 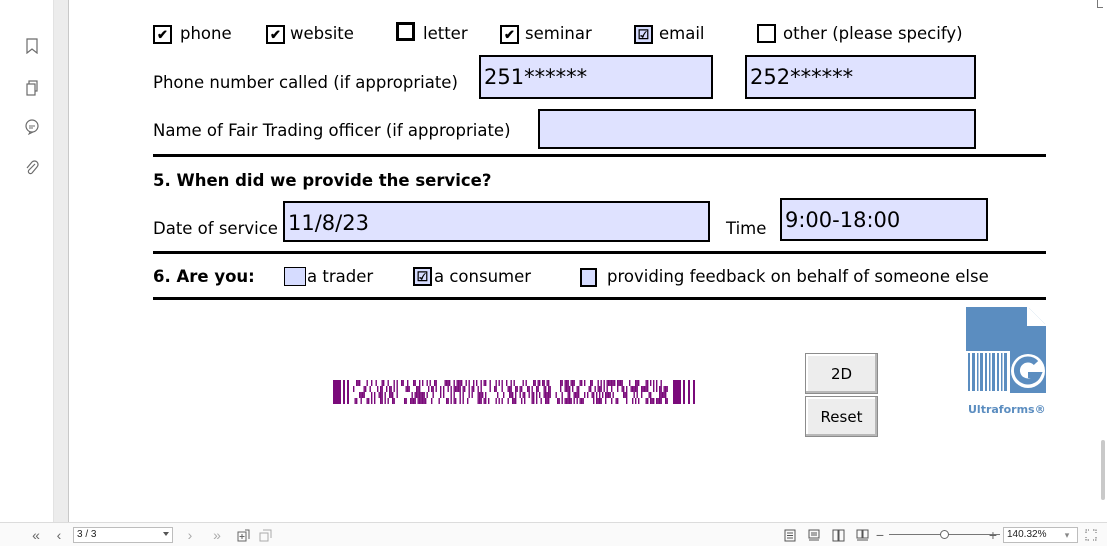 What do you see at coordinates (61, 261) in the screenshot?
I see `page-gutter` at bounding box center [61, 261].